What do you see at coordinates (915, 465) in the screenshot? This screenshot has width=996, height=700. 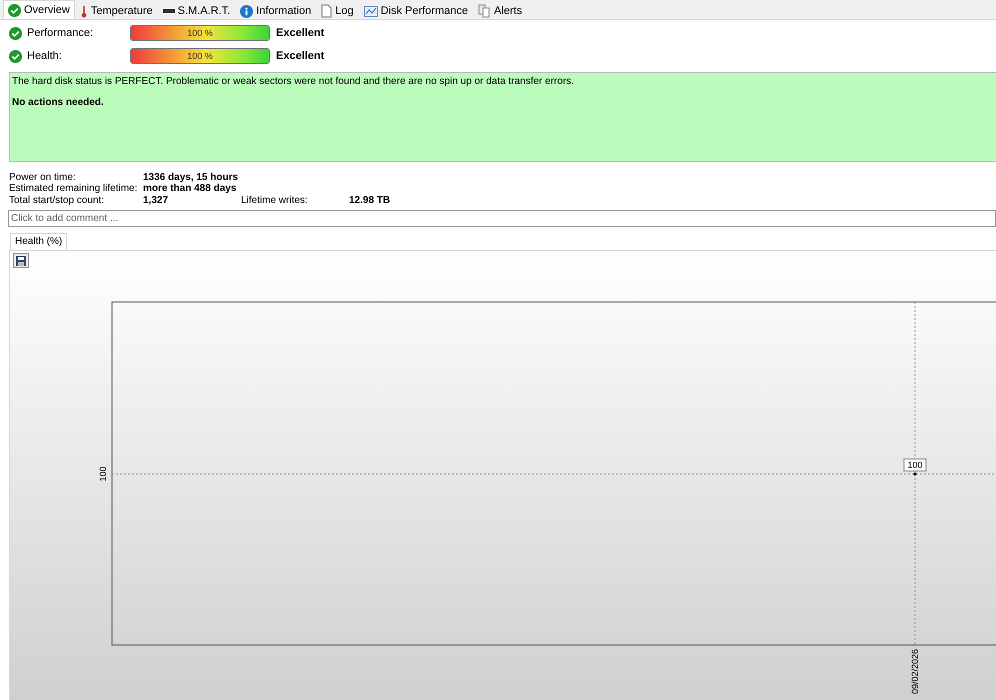 I see `data-label: 100` at bounding box center [915, 465].